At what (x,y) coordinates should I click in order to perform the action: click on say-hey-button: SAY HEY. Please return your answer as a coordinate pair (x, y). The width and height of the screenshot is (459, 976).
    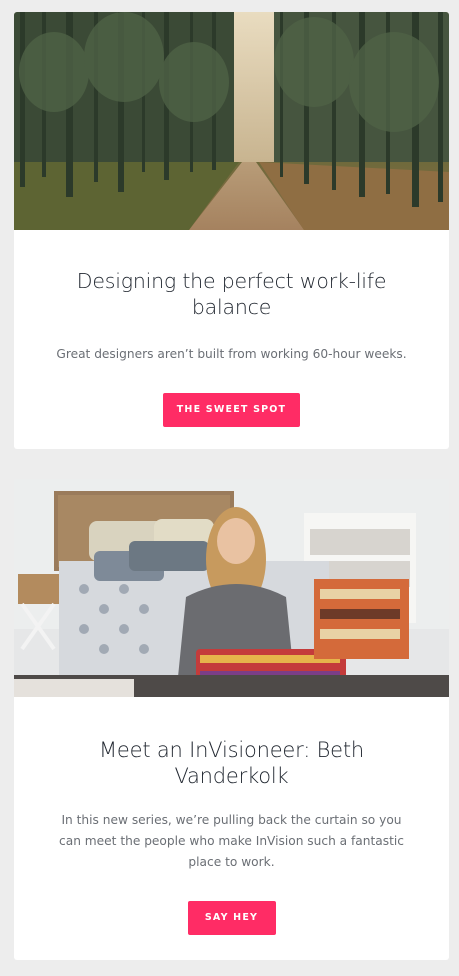
    Looking at the image, I should click on (231, 918).